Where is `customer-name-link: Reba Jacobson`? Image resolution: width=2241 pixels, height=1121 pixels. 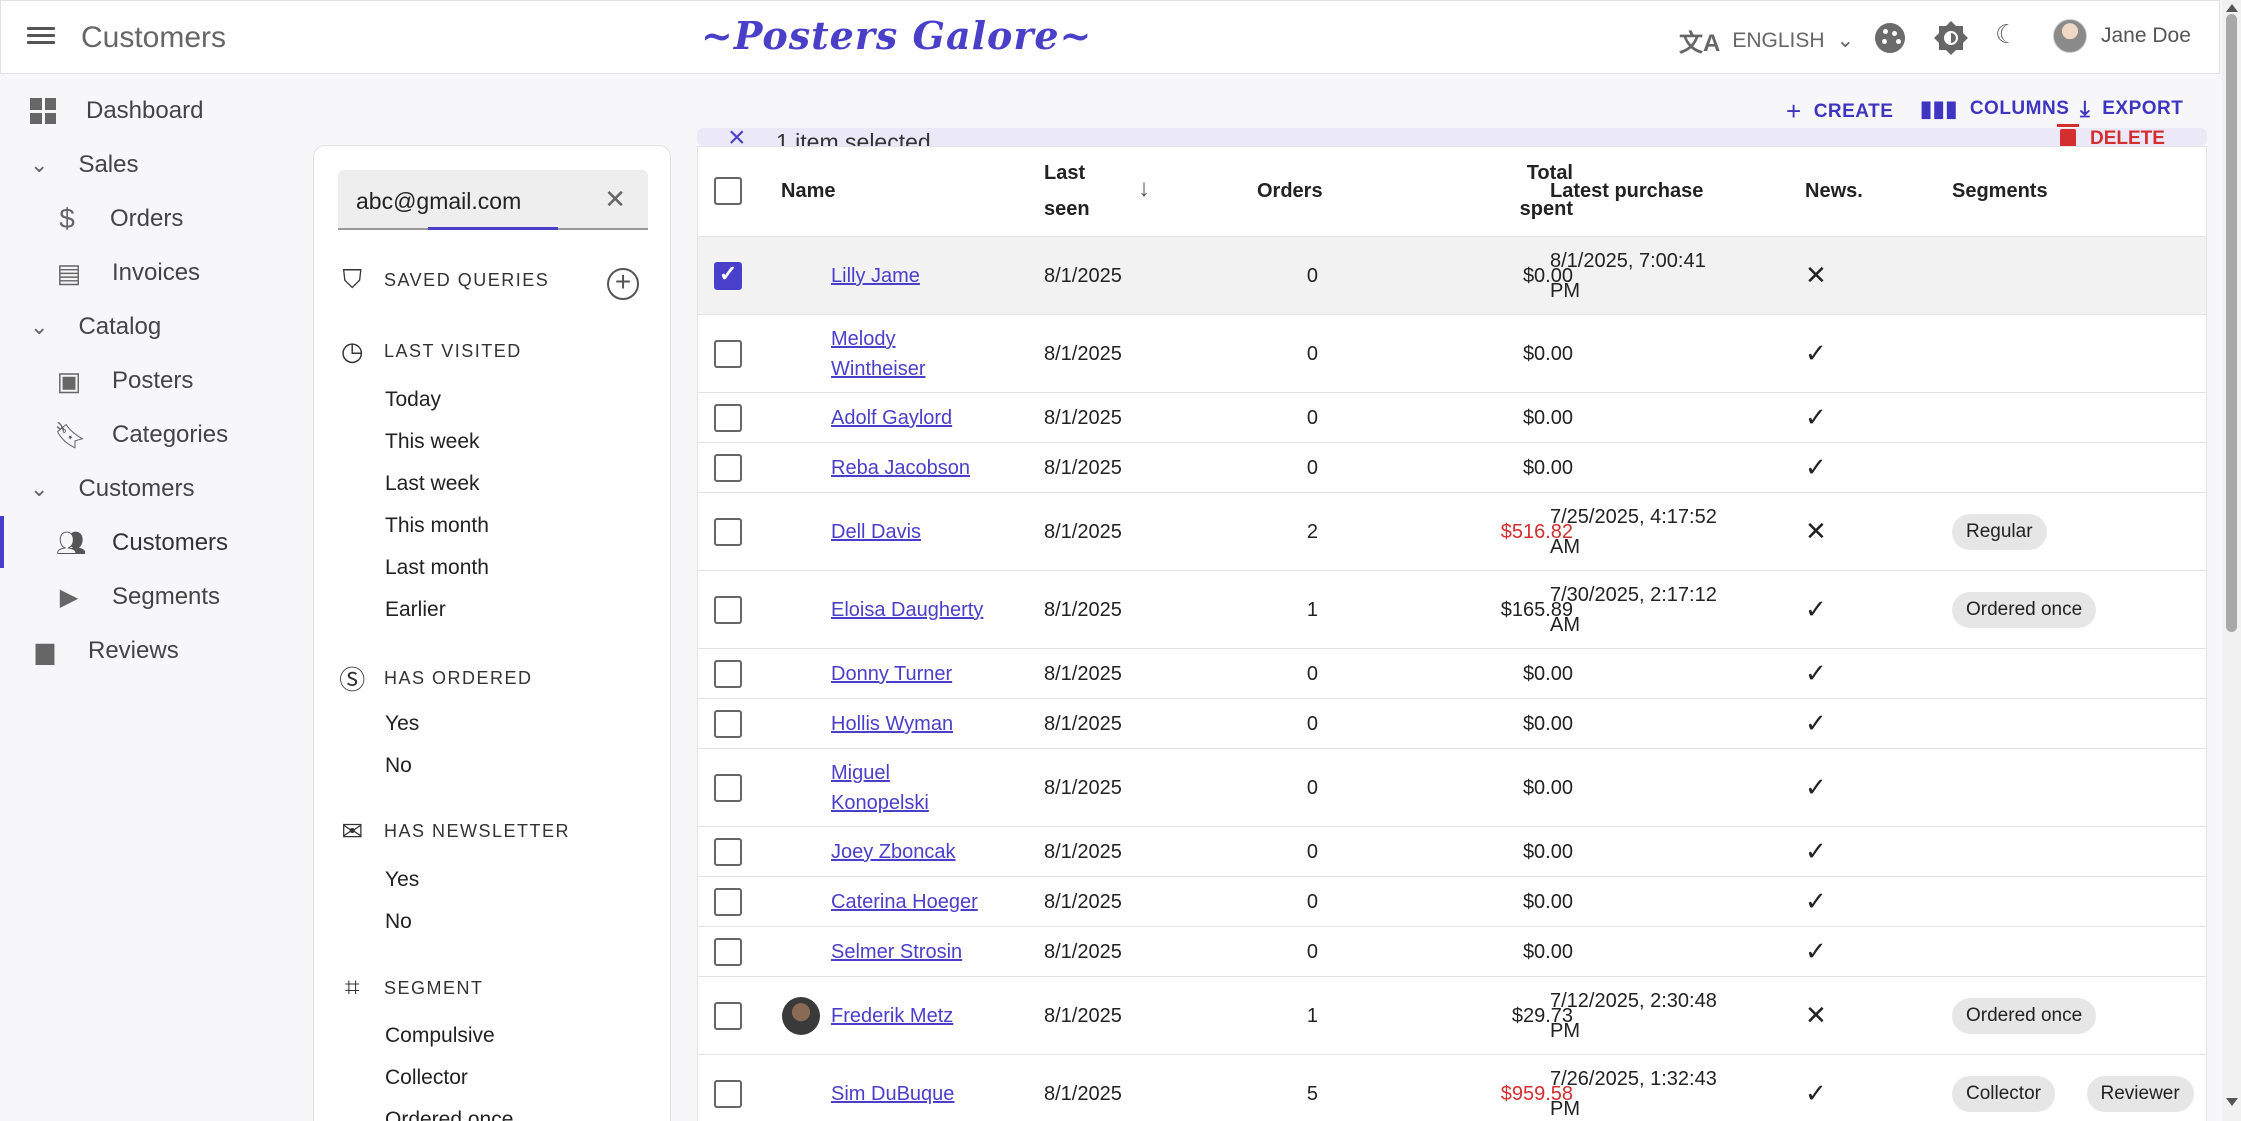
customer-name-link: Reba Jacobson is located at coordinates (900, 468).